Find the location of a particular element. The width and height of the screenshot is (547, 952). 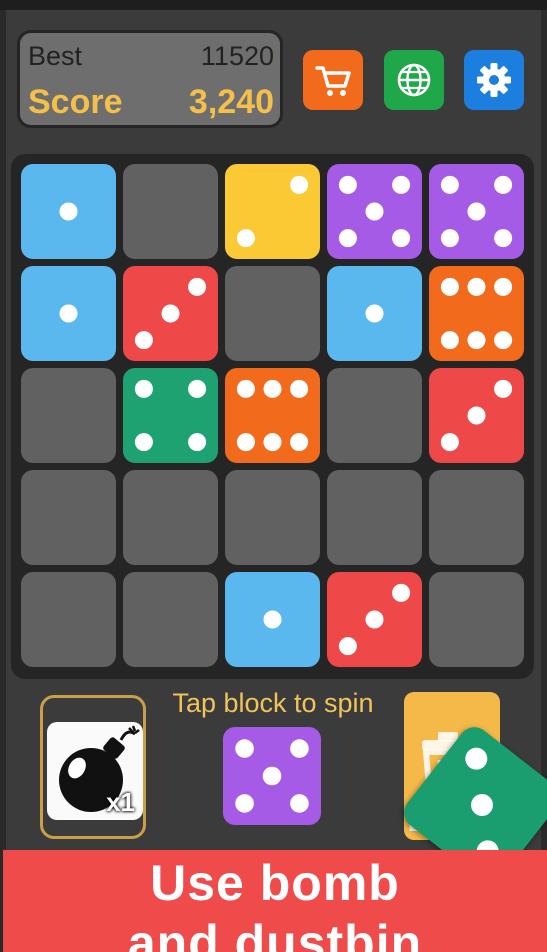

left-edge is located at coordinates (3, 481).